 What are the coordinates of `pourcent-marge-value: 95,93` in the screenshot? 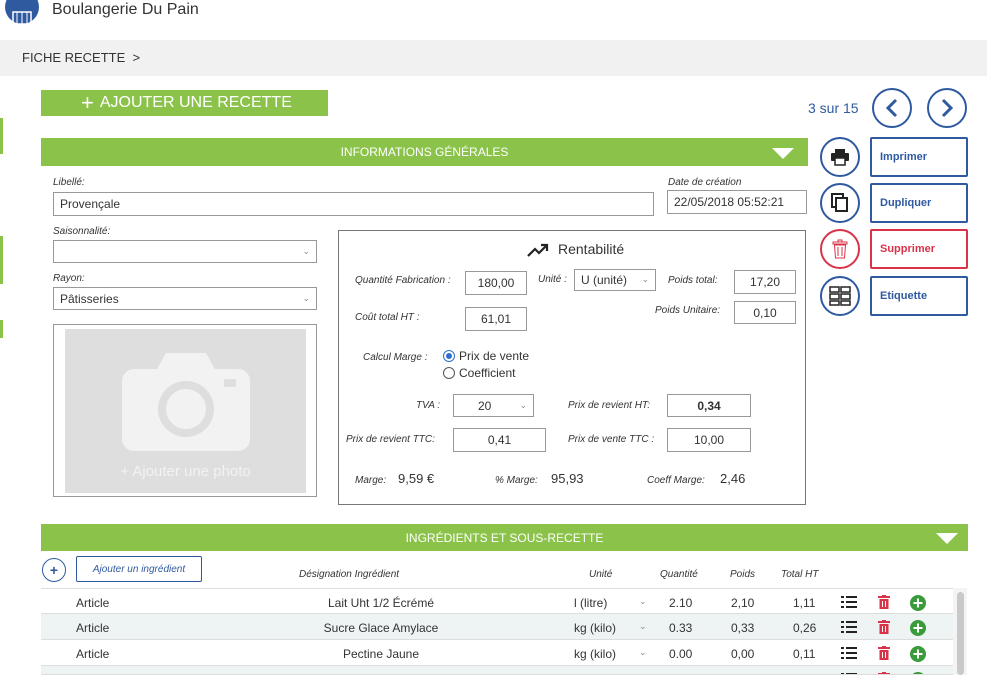 It's located at (567, 478).